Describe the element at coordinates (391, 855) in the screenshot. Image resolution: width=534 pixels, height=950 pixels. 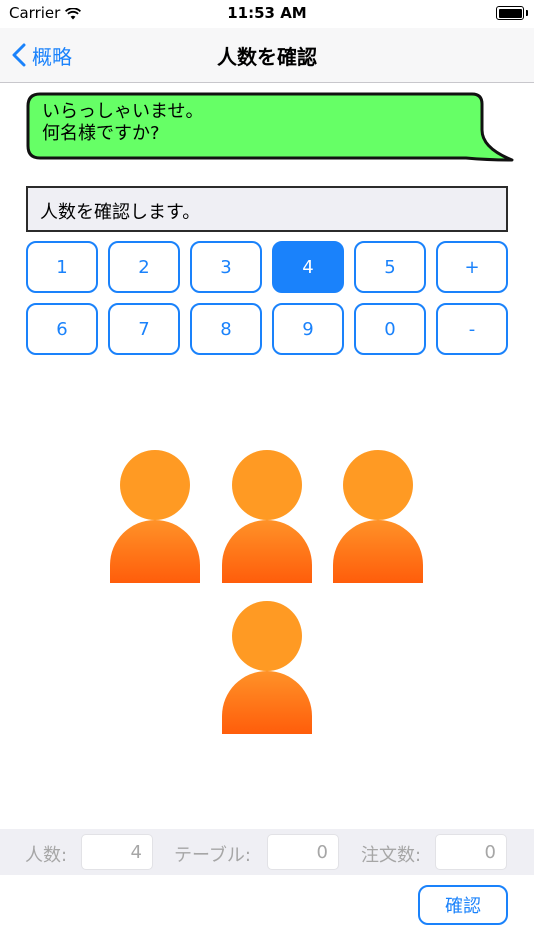
I see `order-count-label: 注文数:` at that location.